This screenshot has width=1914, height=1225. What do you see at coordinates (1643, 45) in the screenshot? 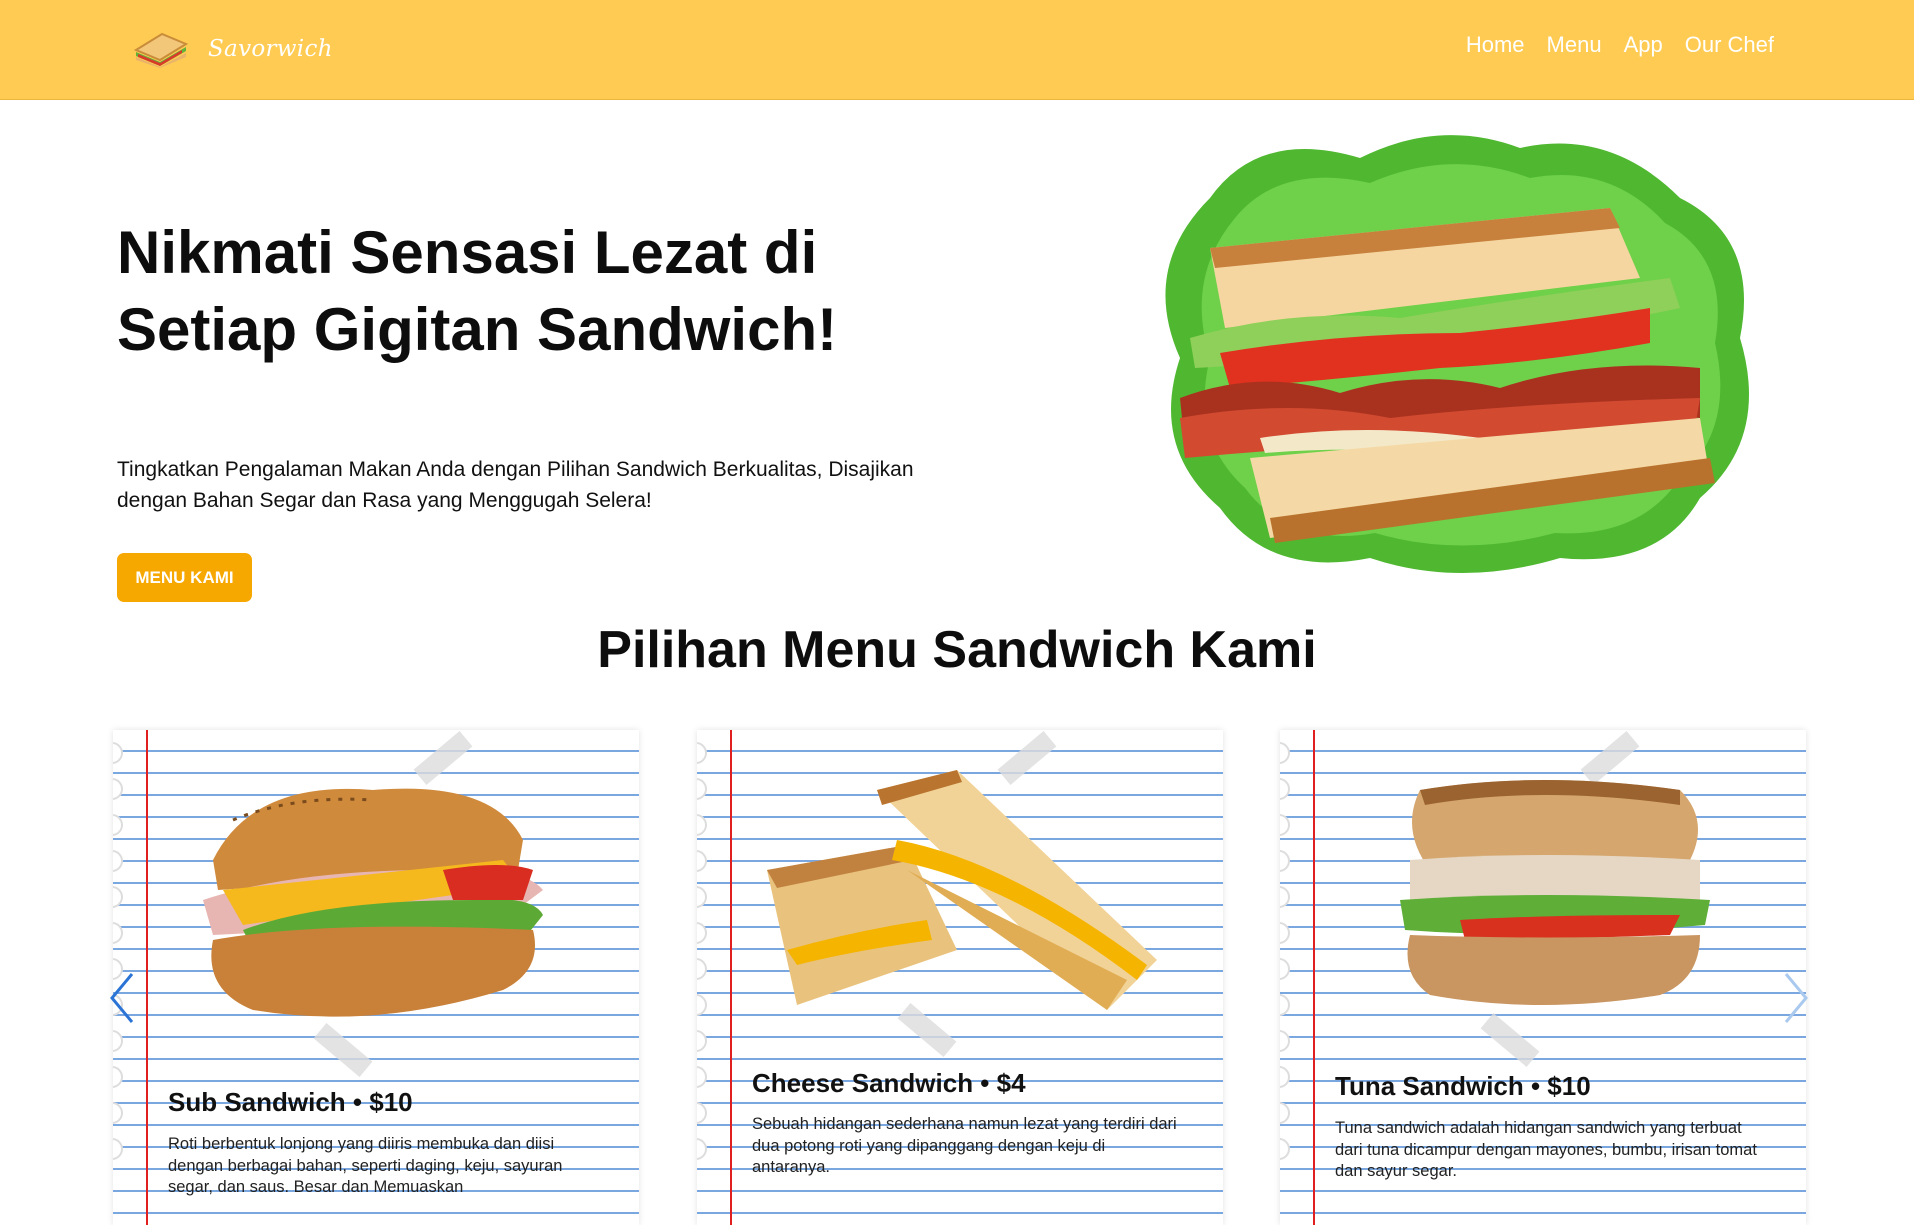
I see `nav-link-app: App` at bounding box center [1643, 45].